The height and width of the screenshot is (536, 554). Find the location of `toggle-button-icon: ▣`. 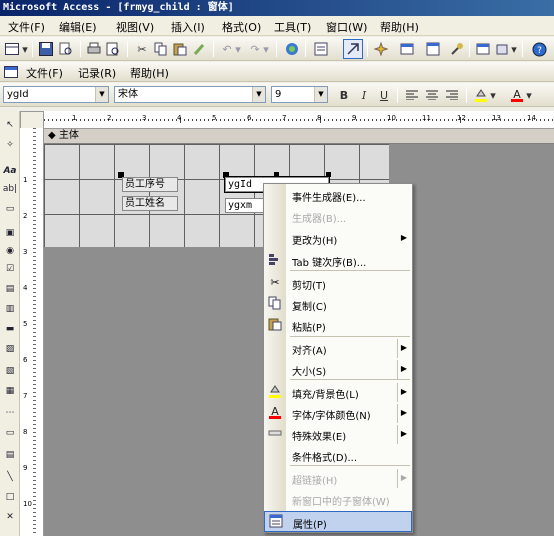

toggle-button-icon: ▣ is located at coordinates (10, 233).